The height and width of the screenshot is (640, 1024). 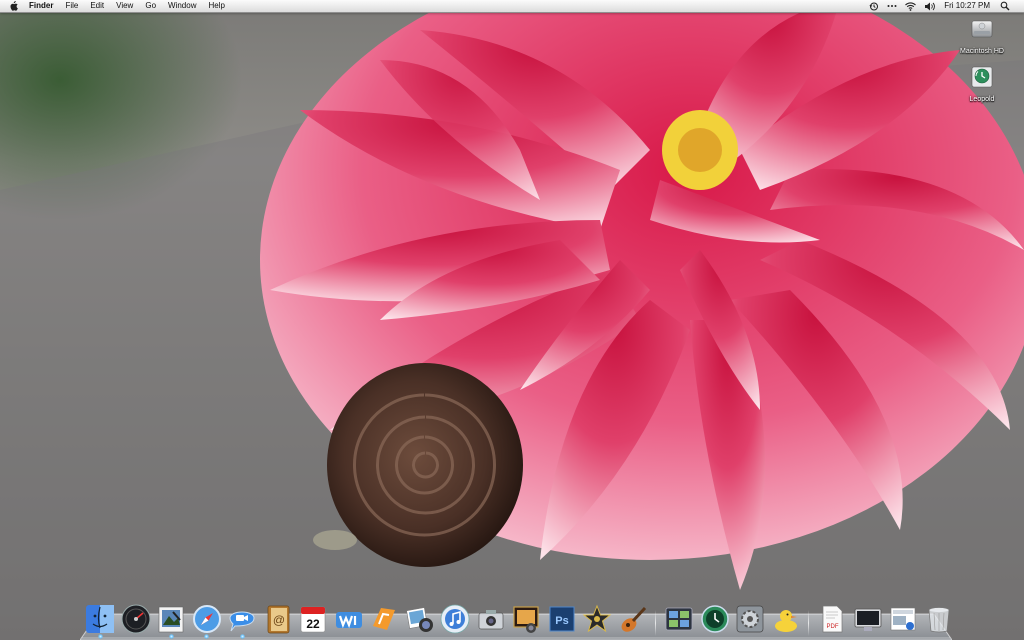 I want to click on dock: @ 22 Ps PDF, so click(x=516, y=616).